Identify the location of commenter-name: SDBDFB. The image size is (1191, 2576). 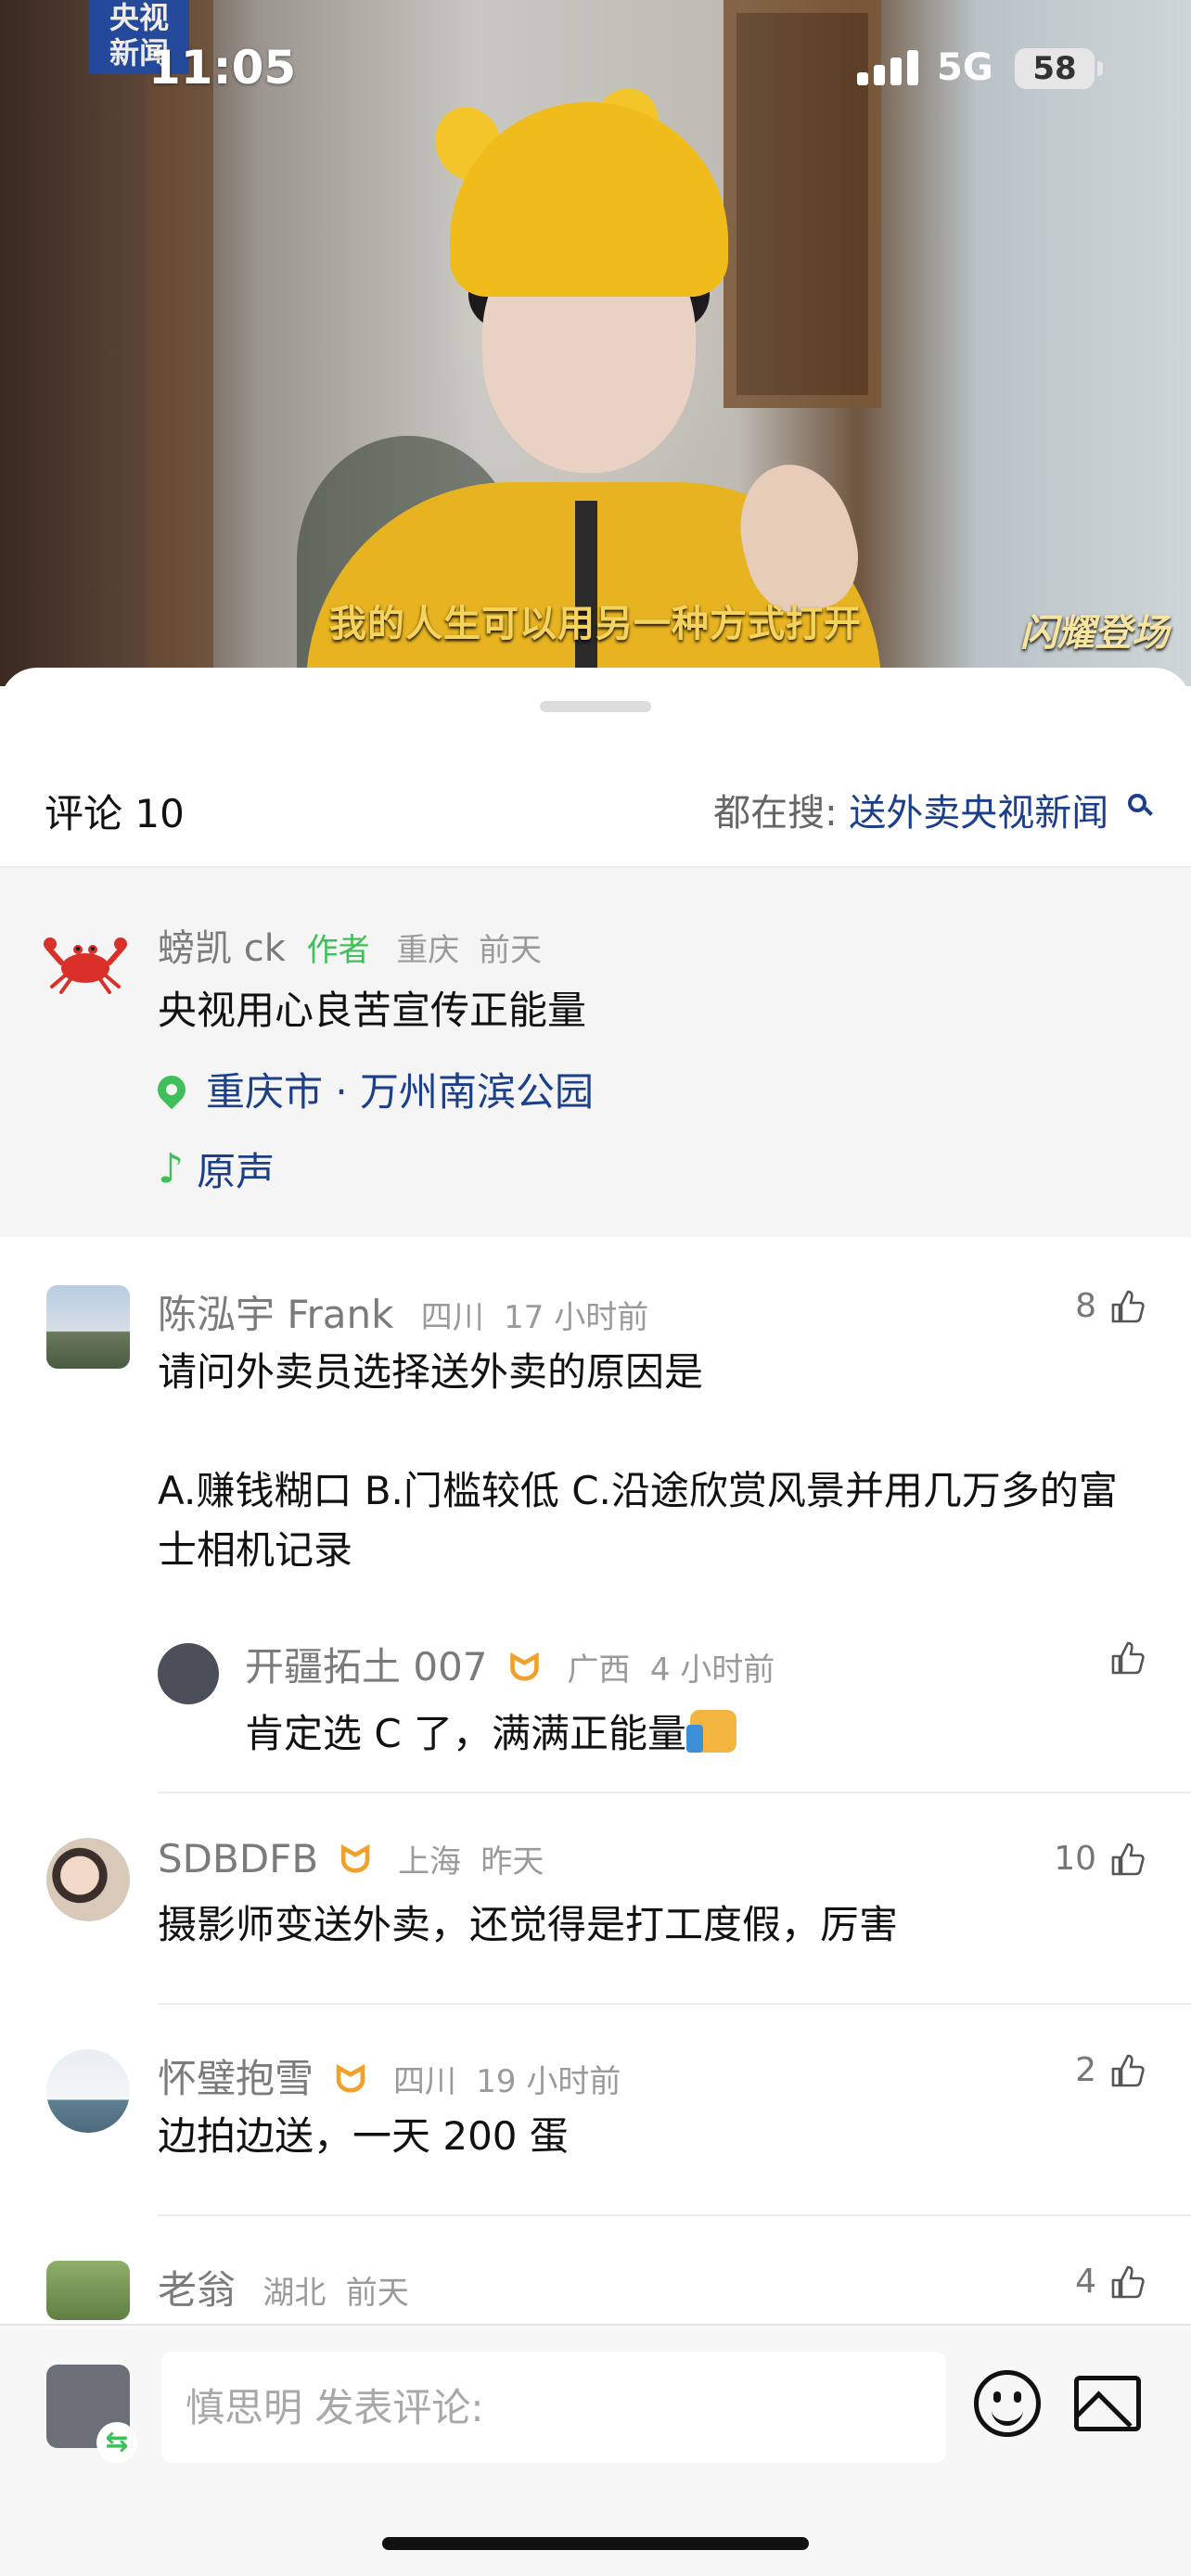
(238, 1859).